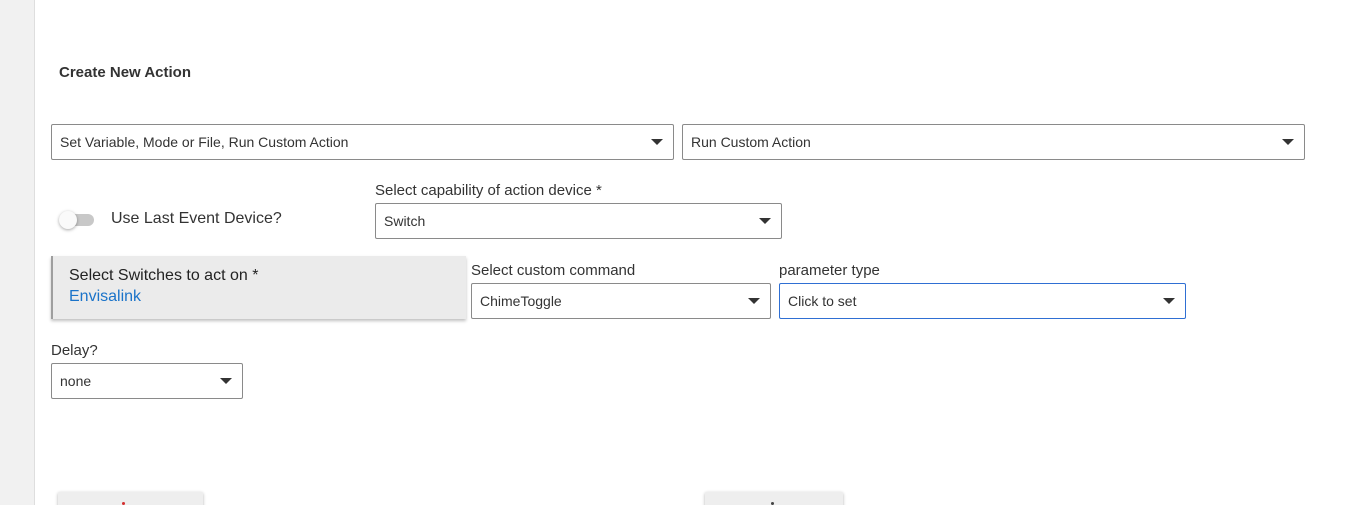 The width and height of the screenshot is (1345, 505). What do you see at coordinates (829, 270) in the screenshot?
I see `parameter-type-label: parameter type` at bounding box center [829, 270].